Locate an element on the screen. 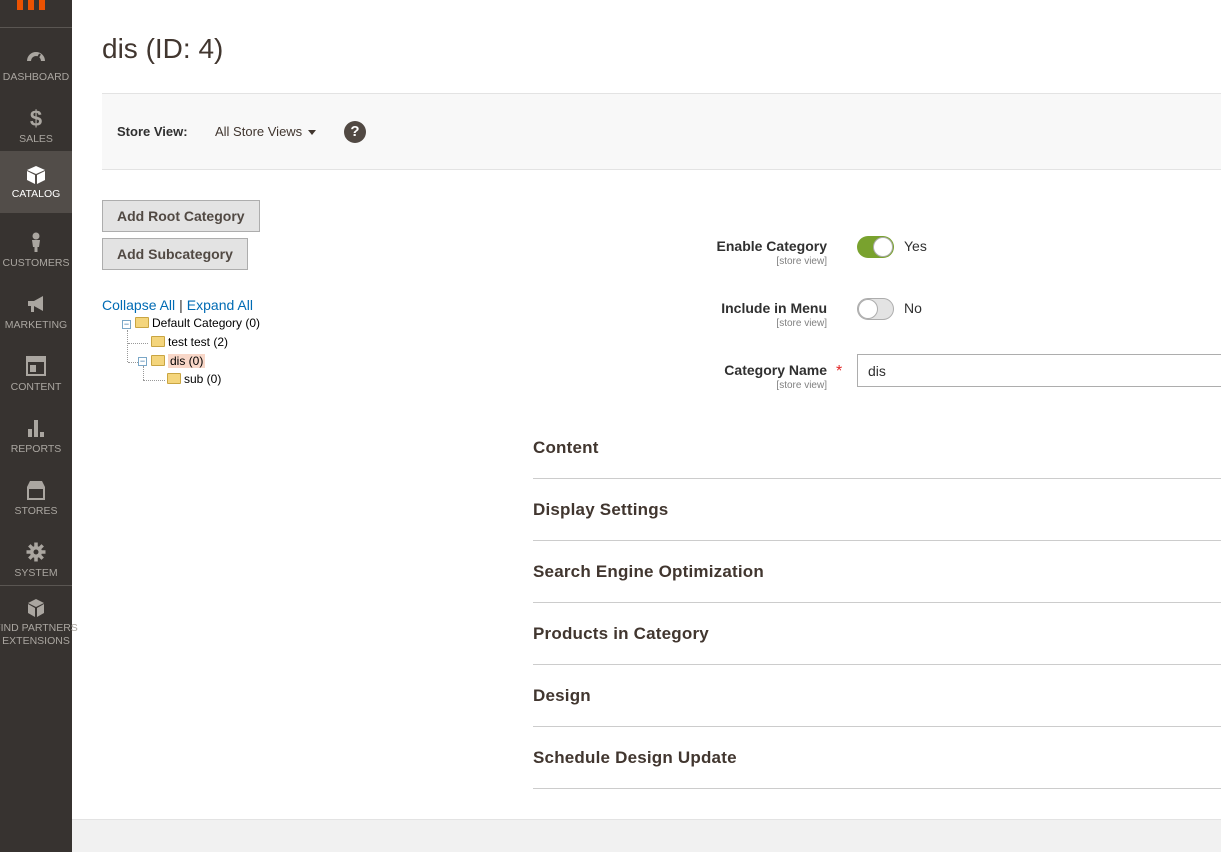  bar-chart-icon is located at coordinates (36, 428).